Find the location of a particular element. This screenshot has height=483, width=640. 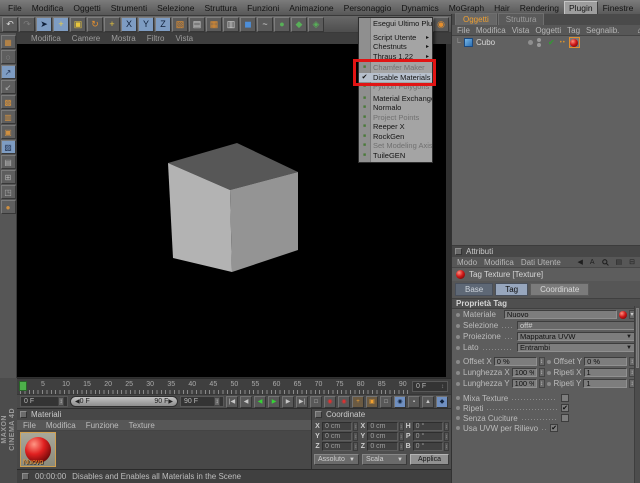

play-backward-button: ◀ is located at coordinates (260, 401).